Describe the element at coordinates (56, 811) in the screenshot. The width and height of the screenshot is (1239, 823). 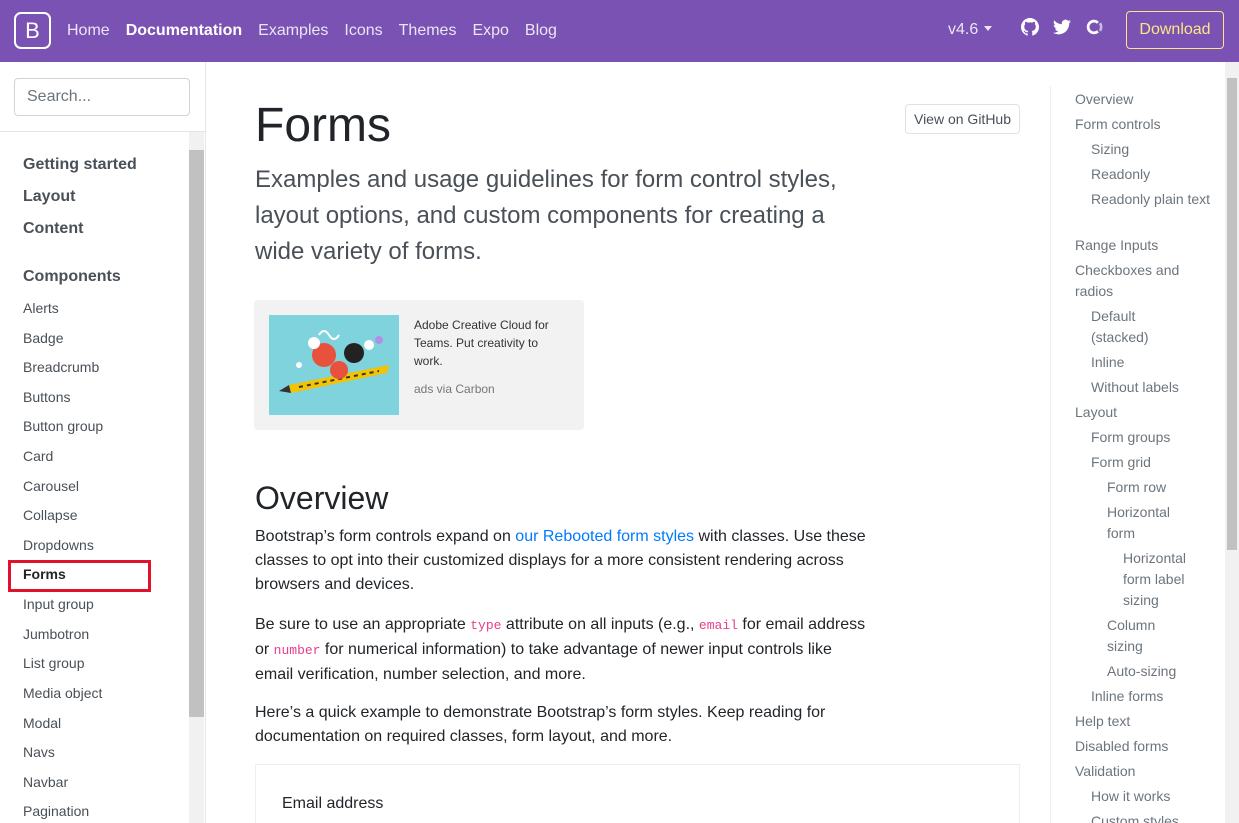
I see `sidebar-item-pagination: Pagination` at that location.